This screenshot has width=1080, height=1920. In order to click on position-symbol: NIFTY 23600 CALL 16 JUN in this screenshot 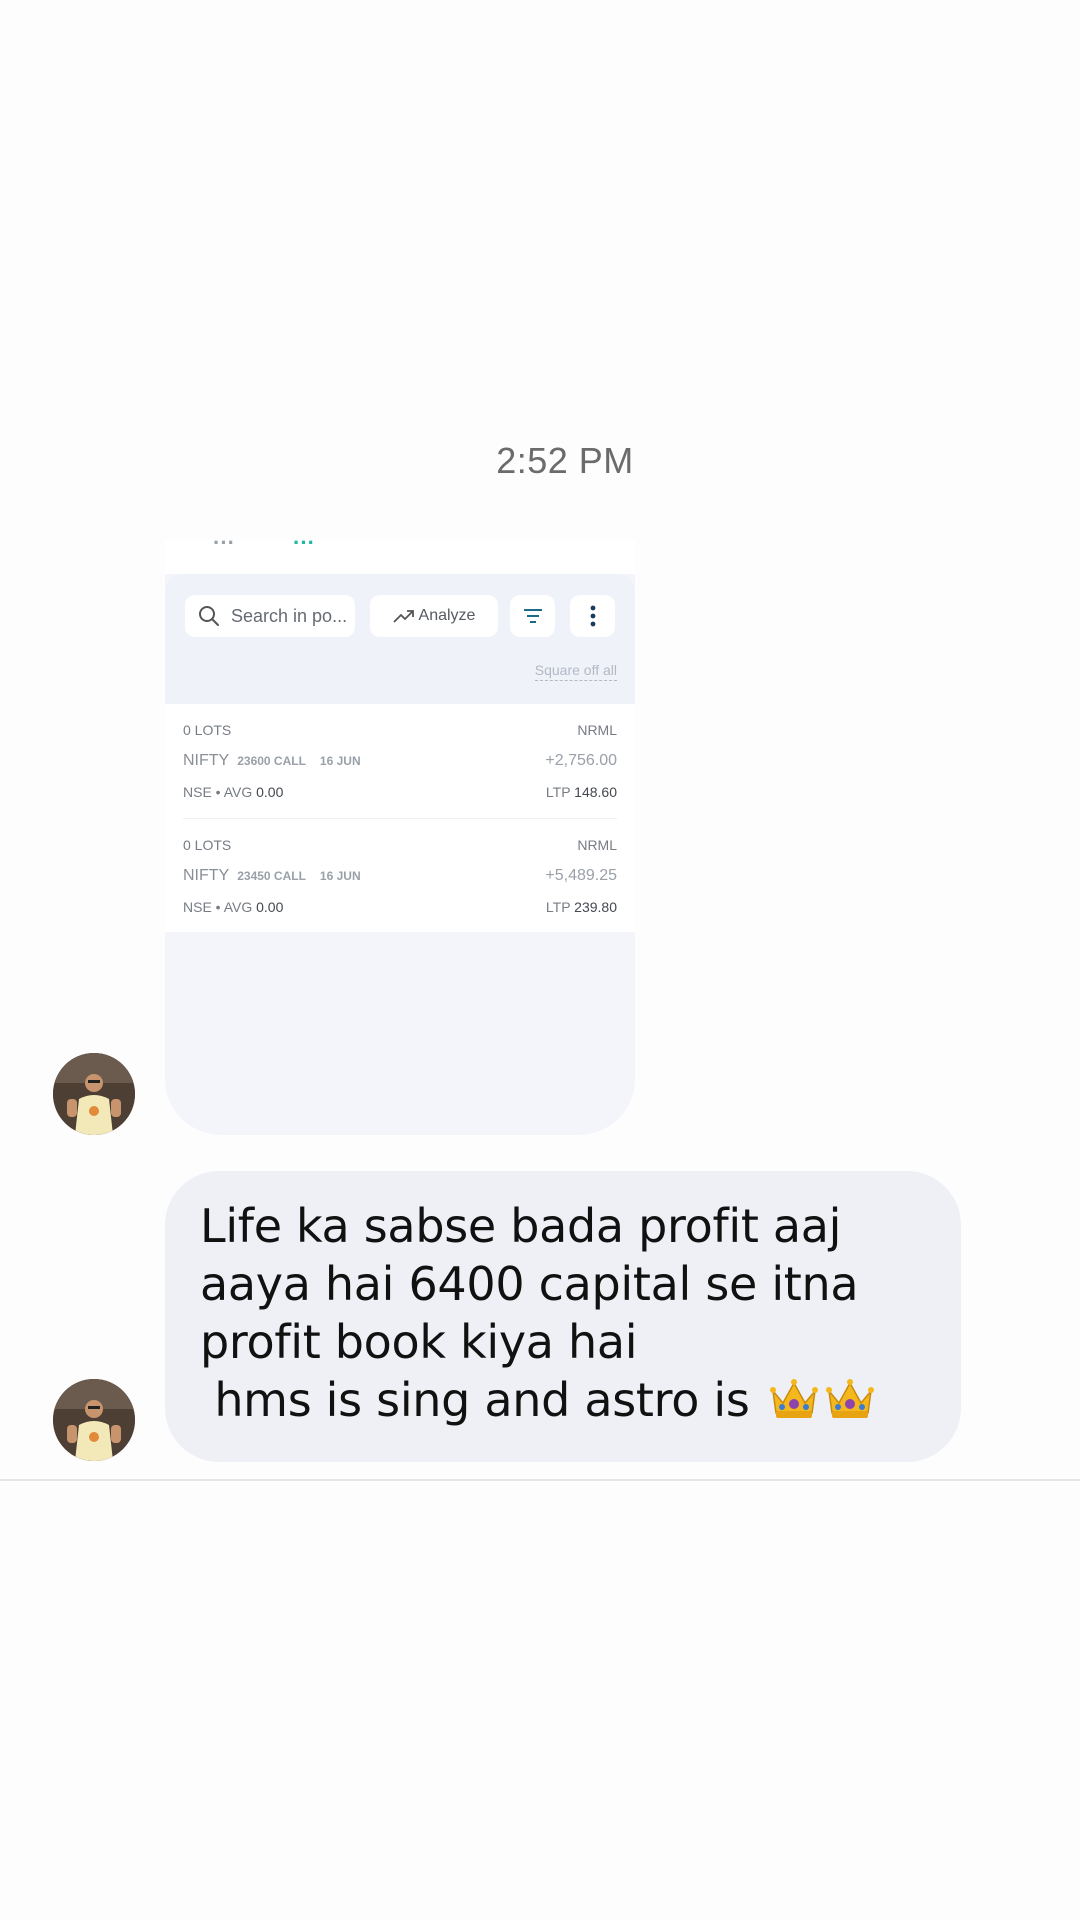, I will do `click(272, 760)`.